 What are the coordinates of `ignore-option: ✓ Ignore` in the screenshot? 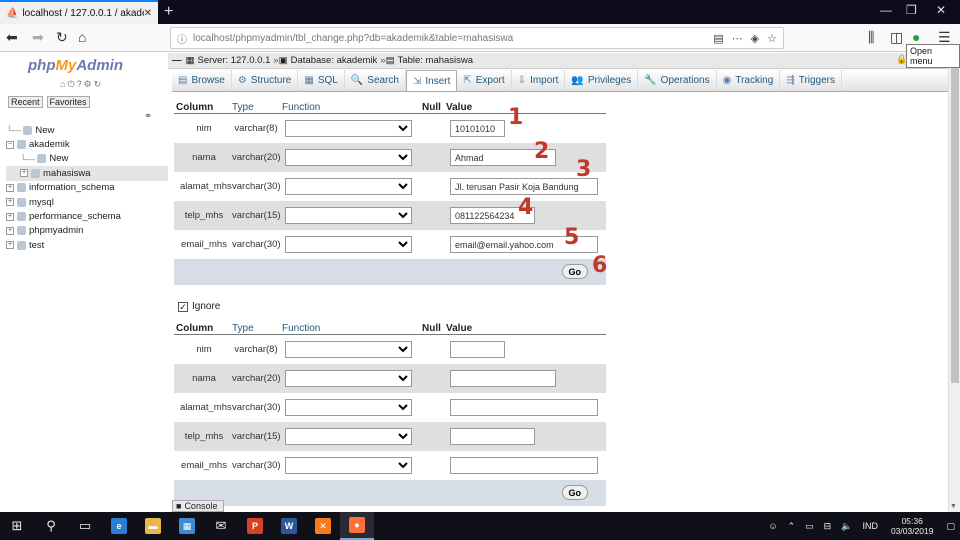 It's located at (199, 306).